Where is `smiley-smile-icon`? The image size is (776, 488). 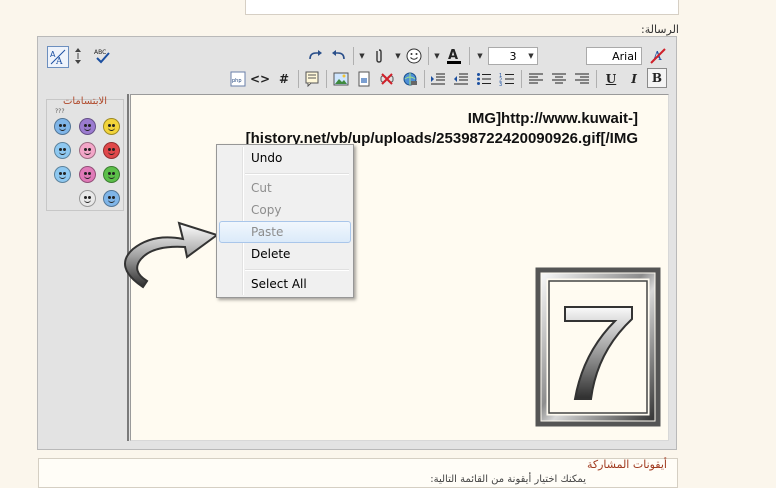
smiley-smile-icon is located at coordinates (111, 126).